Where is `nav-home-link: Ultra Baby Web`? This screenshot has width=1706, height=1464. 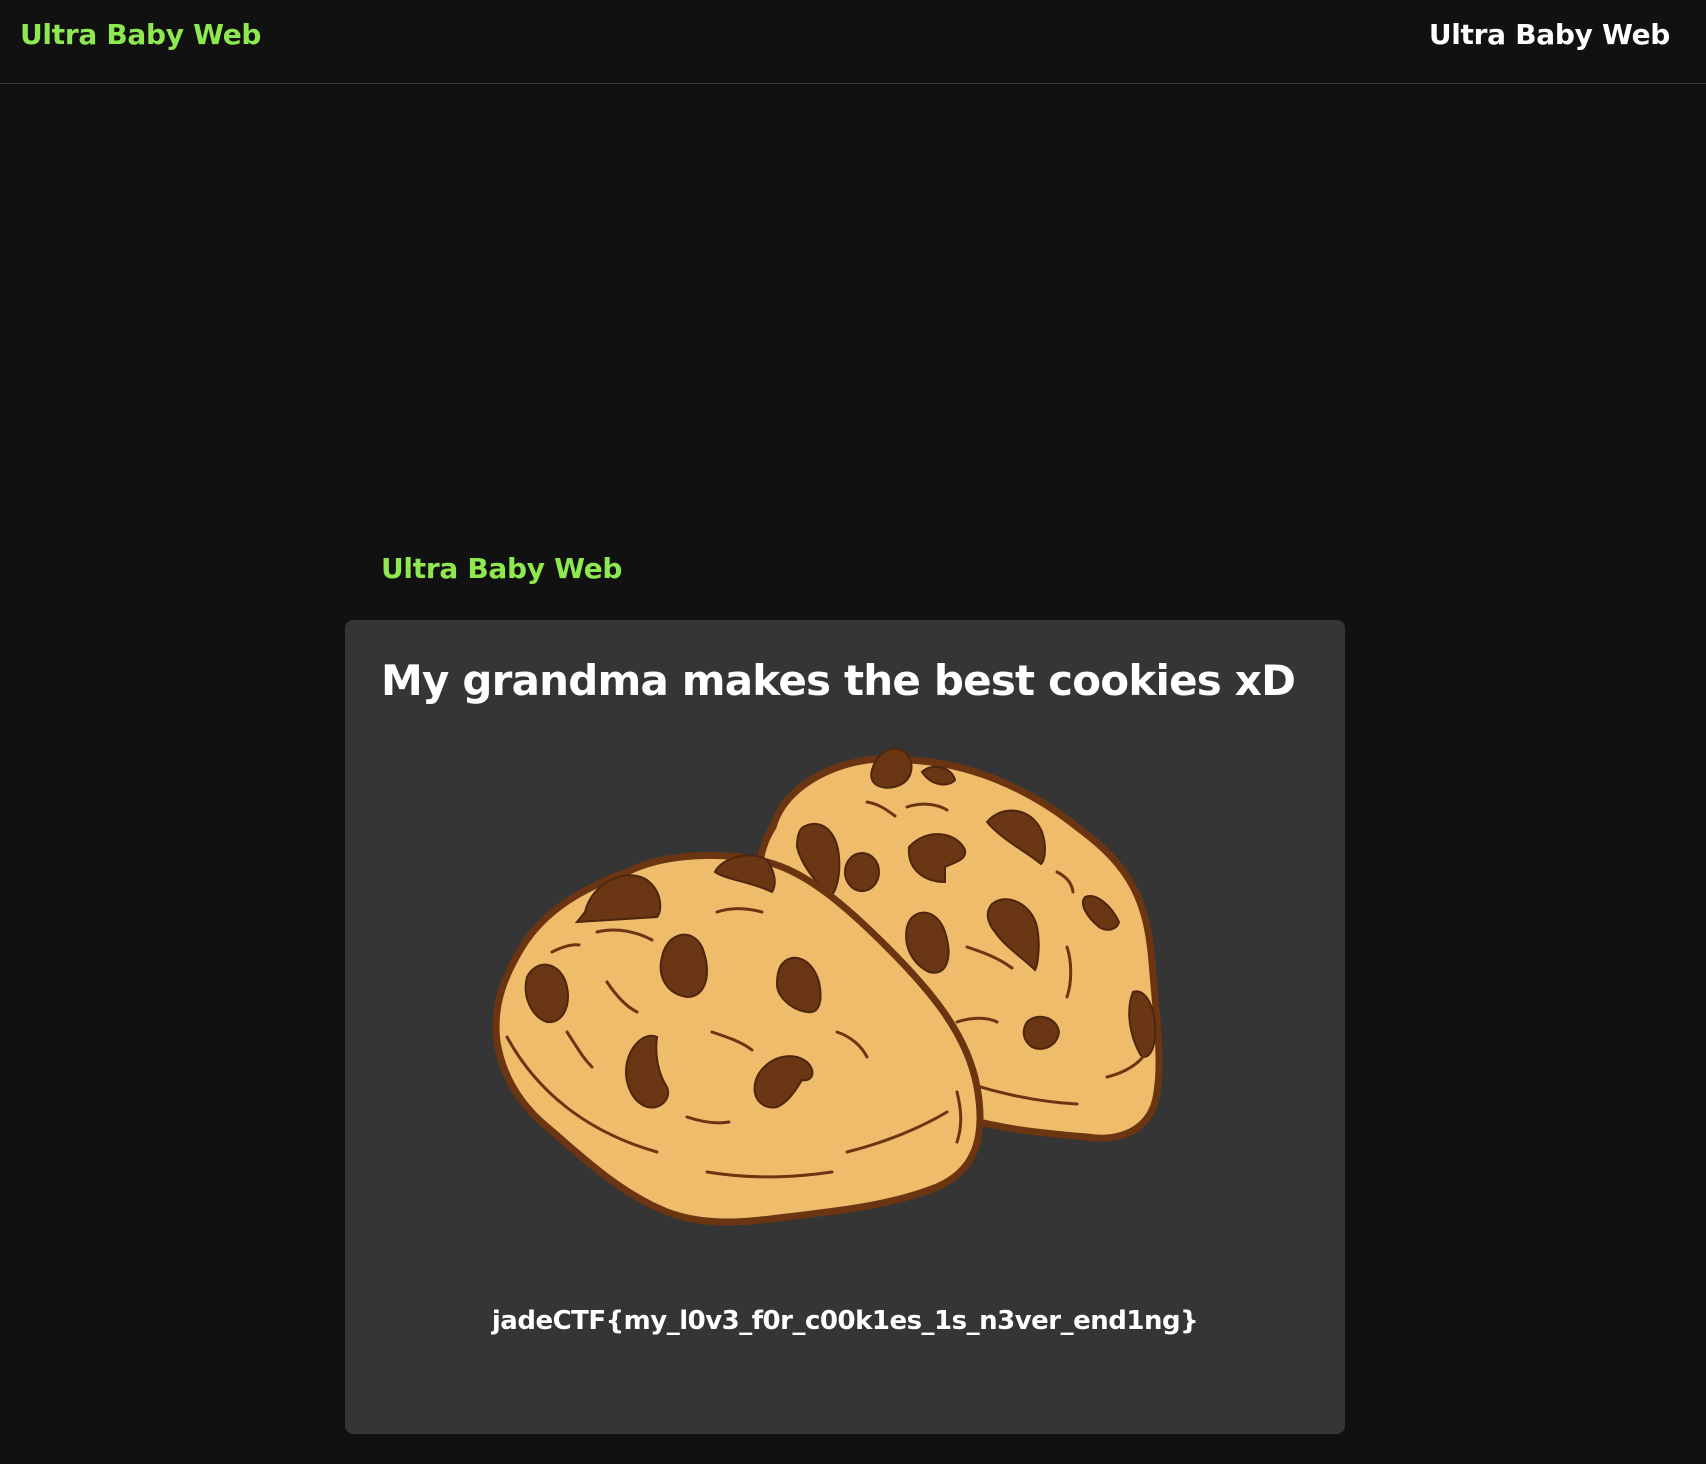 nav-home-link: Ultra Baby Web is located at coordinates (1549, 34).